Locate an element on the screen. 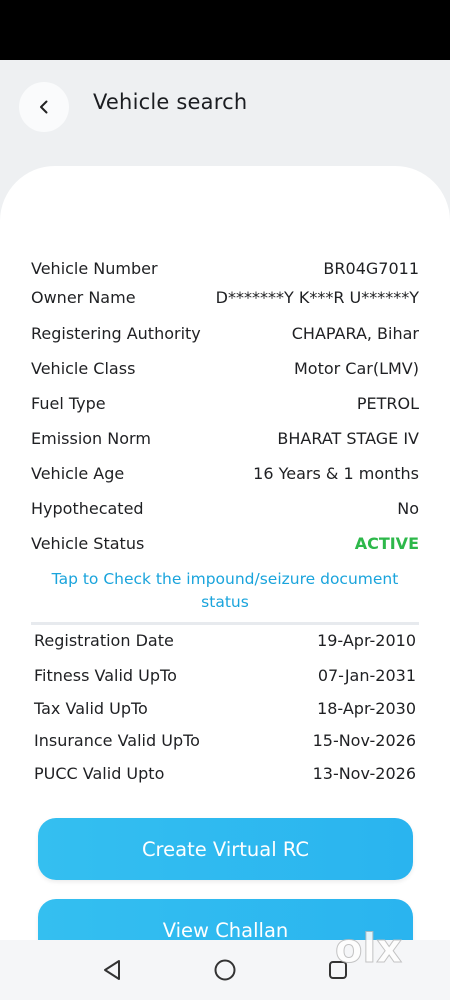 This screenshot has height=1000, width=450. detail-value: D*******Y K***R U******Y is located at coordinates (317, 297).